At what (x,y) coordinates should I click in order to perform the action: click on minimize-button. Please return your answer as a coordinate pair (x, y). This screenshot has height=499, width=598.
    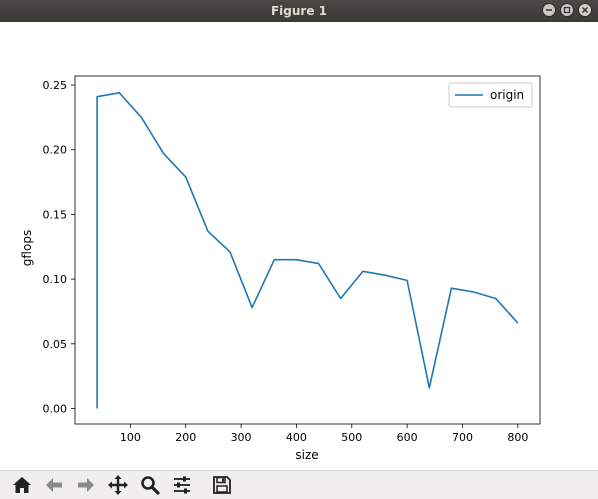
    Looking at the image, I should click on (549, 10).